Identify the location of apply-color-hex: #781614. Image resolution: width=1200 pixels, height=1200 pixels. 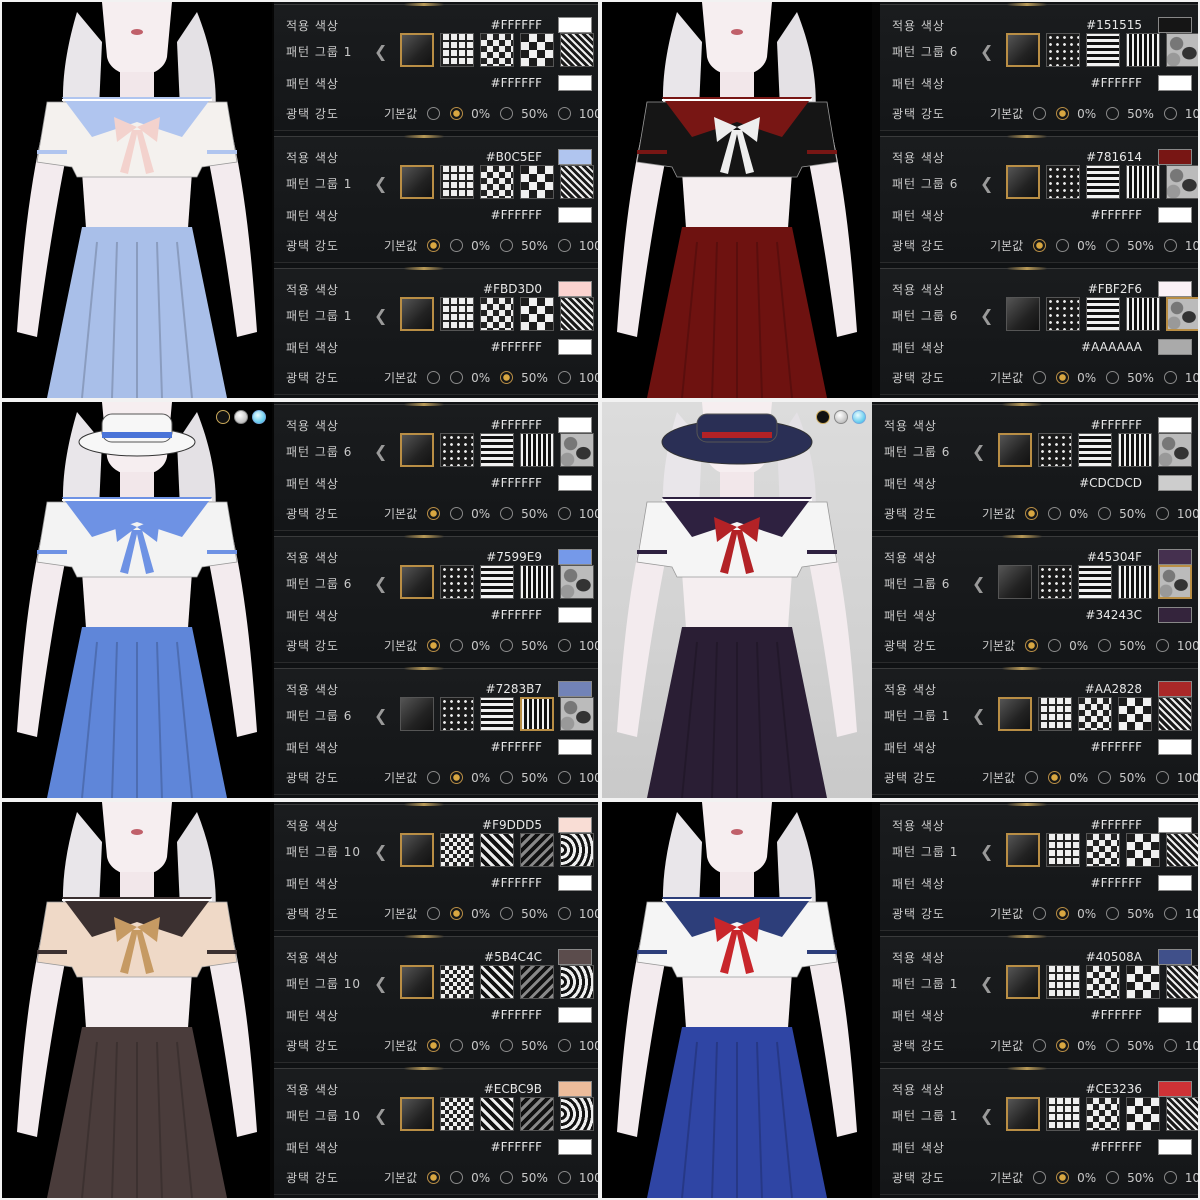
(1114, 157).